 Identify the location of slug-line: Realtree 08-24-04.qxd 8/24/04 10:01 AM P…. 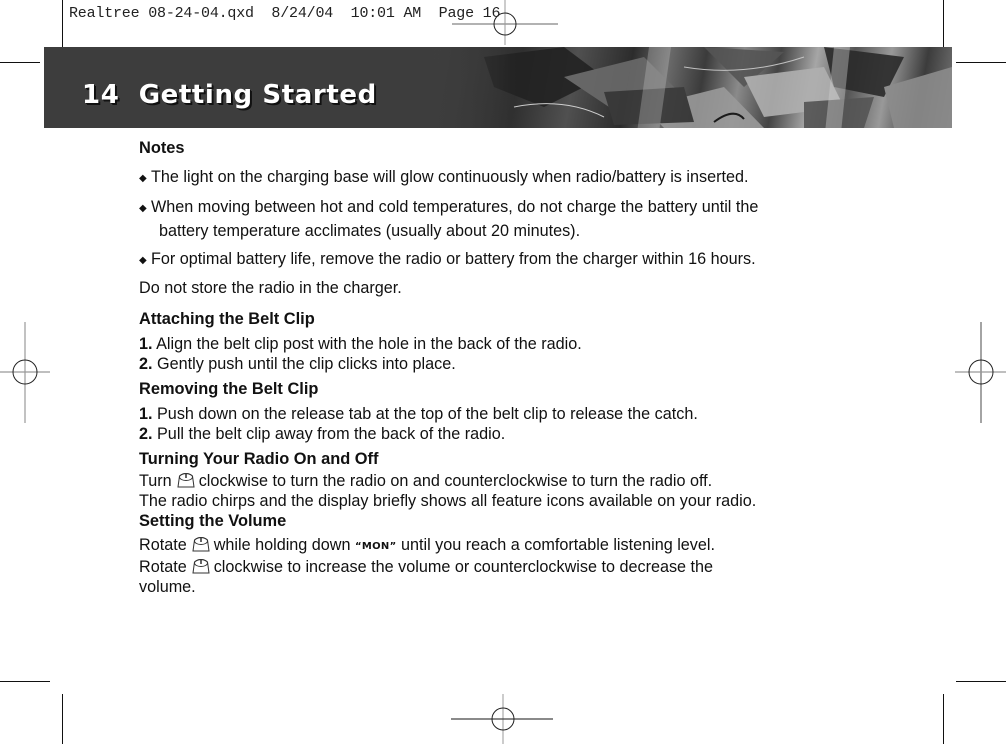
(285, 13).